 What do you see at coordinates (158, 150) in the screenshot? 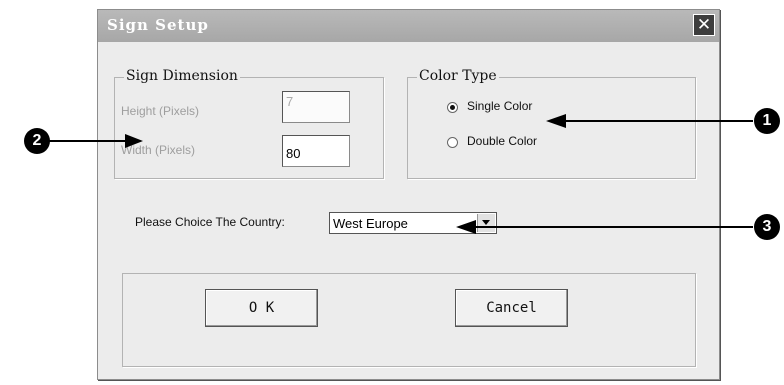
I see `width-label: Width (Pixels)` at bounding box center [158, 150].